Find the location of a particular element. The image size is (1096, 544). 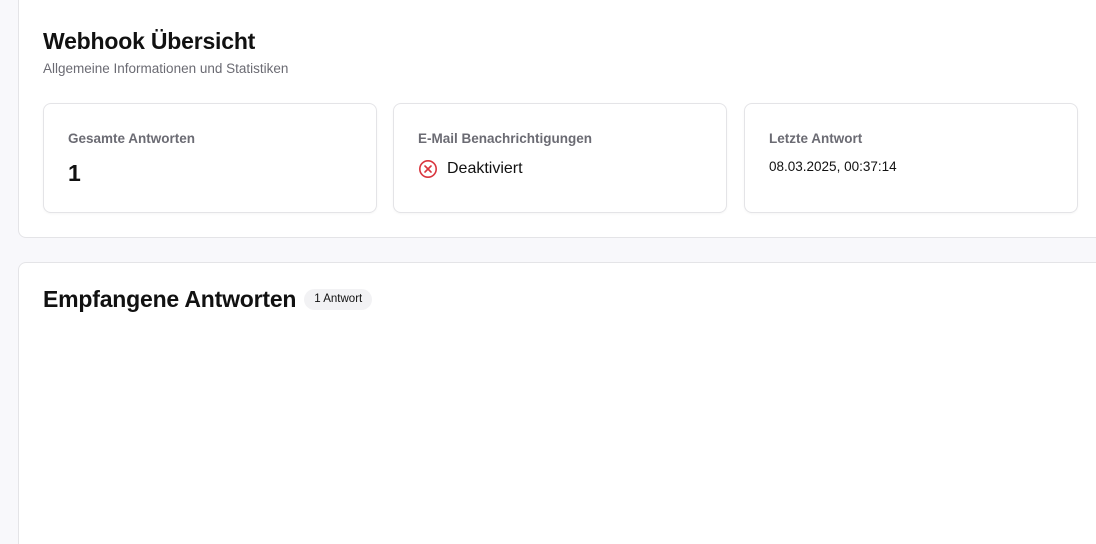

response-count-badge: 1 Antwort is located at coordinates (338, 299).